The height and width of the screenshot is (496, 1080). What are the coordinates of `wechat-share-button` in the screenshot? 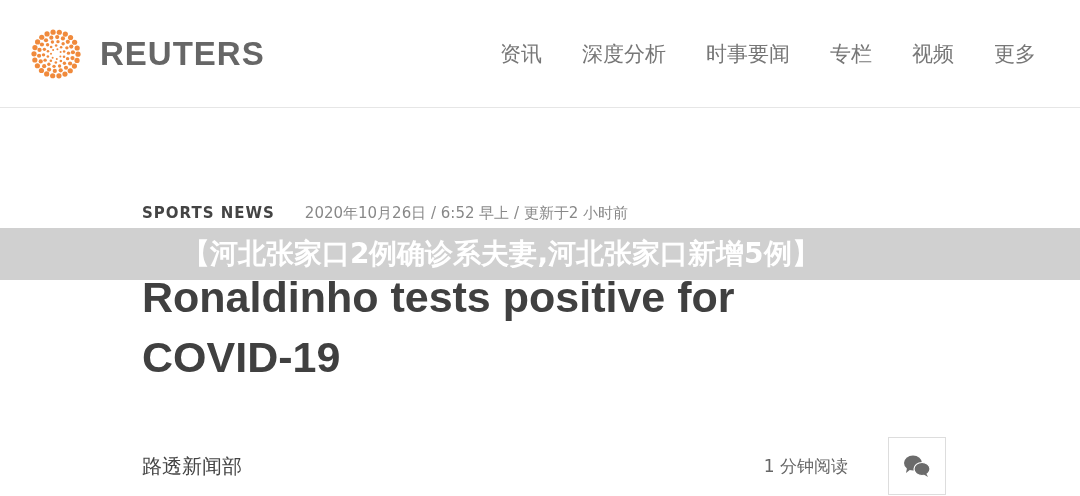 It's located at (917, 466).